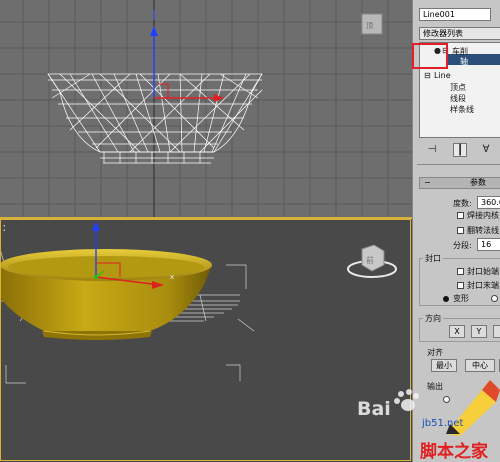 This screenshot has height=462, width=500. What do you see at coordinates (155, 118) in the screenshot?
I see `bowl-wireframe` at bounding box center [155, 118].